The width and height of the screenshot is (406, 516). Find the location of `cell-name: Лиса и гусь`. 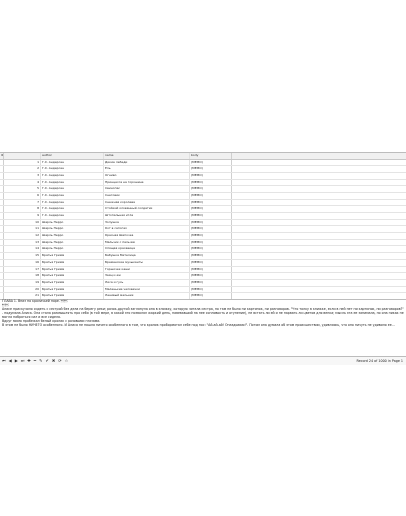

cell-name: Лиса и гусь is located at coordinates (147, 282).